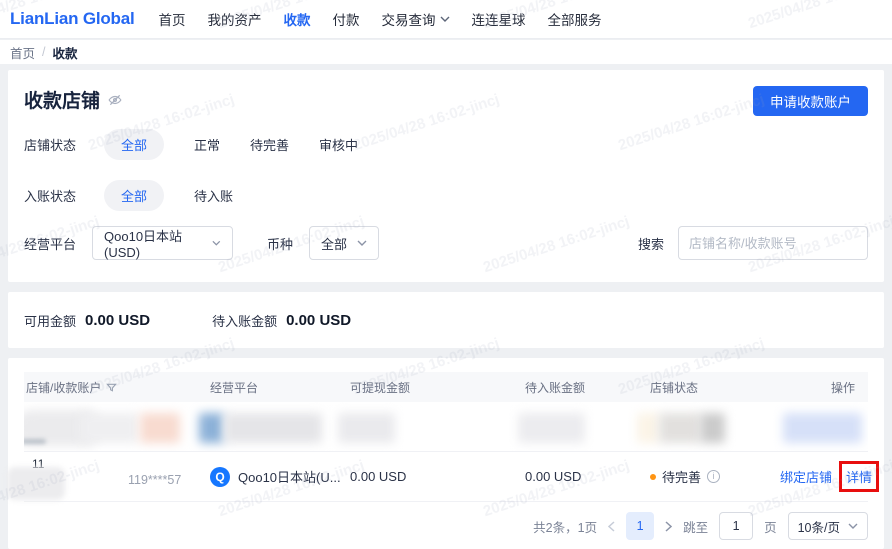 The image size is (892, 549). What do you see at coordinates (682, 477) in the screenshot?
I see `status-badge: 待完善` at bounding box center [682, 477].